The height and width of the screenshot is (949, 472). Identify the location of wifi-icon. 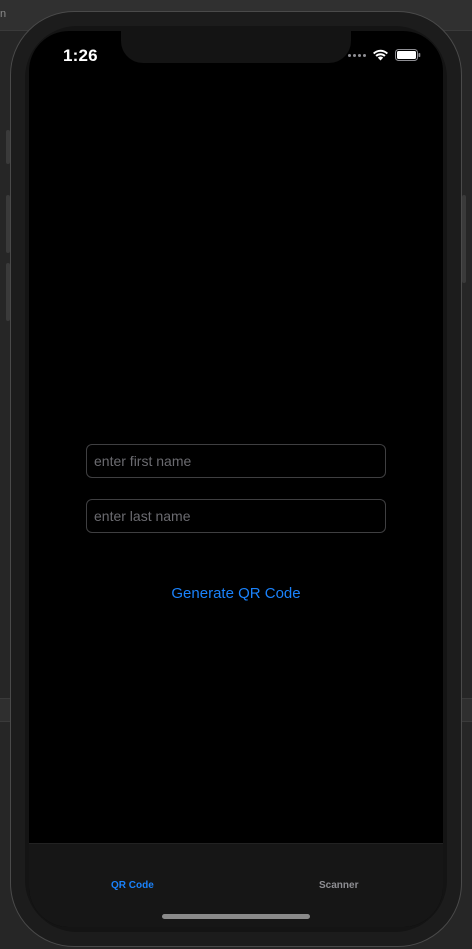
(380, 55).